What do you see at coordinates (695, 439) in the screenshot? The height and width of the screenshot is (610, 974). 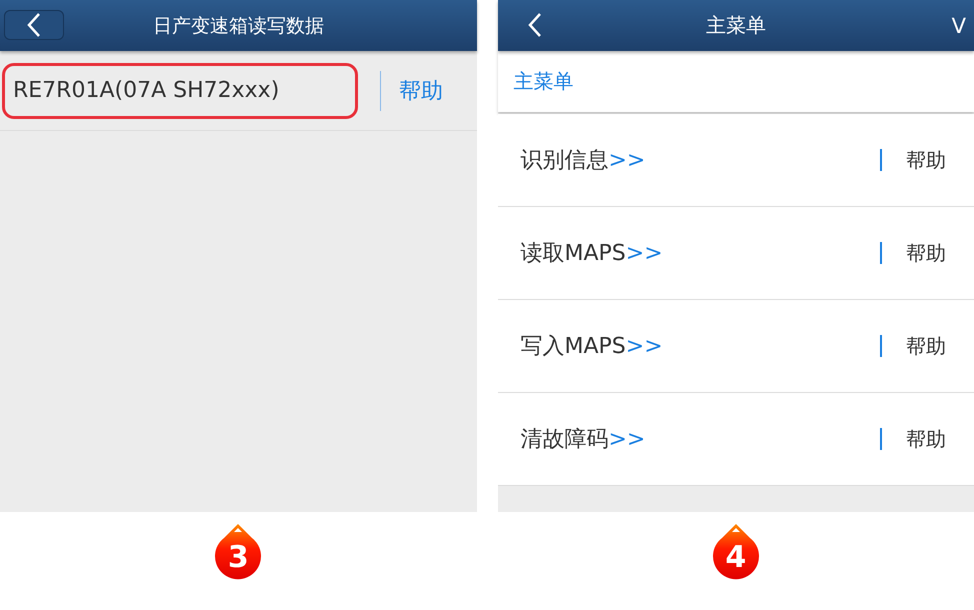 I see `menu-item: 清故障码>>` at bounding box center [695, 439].